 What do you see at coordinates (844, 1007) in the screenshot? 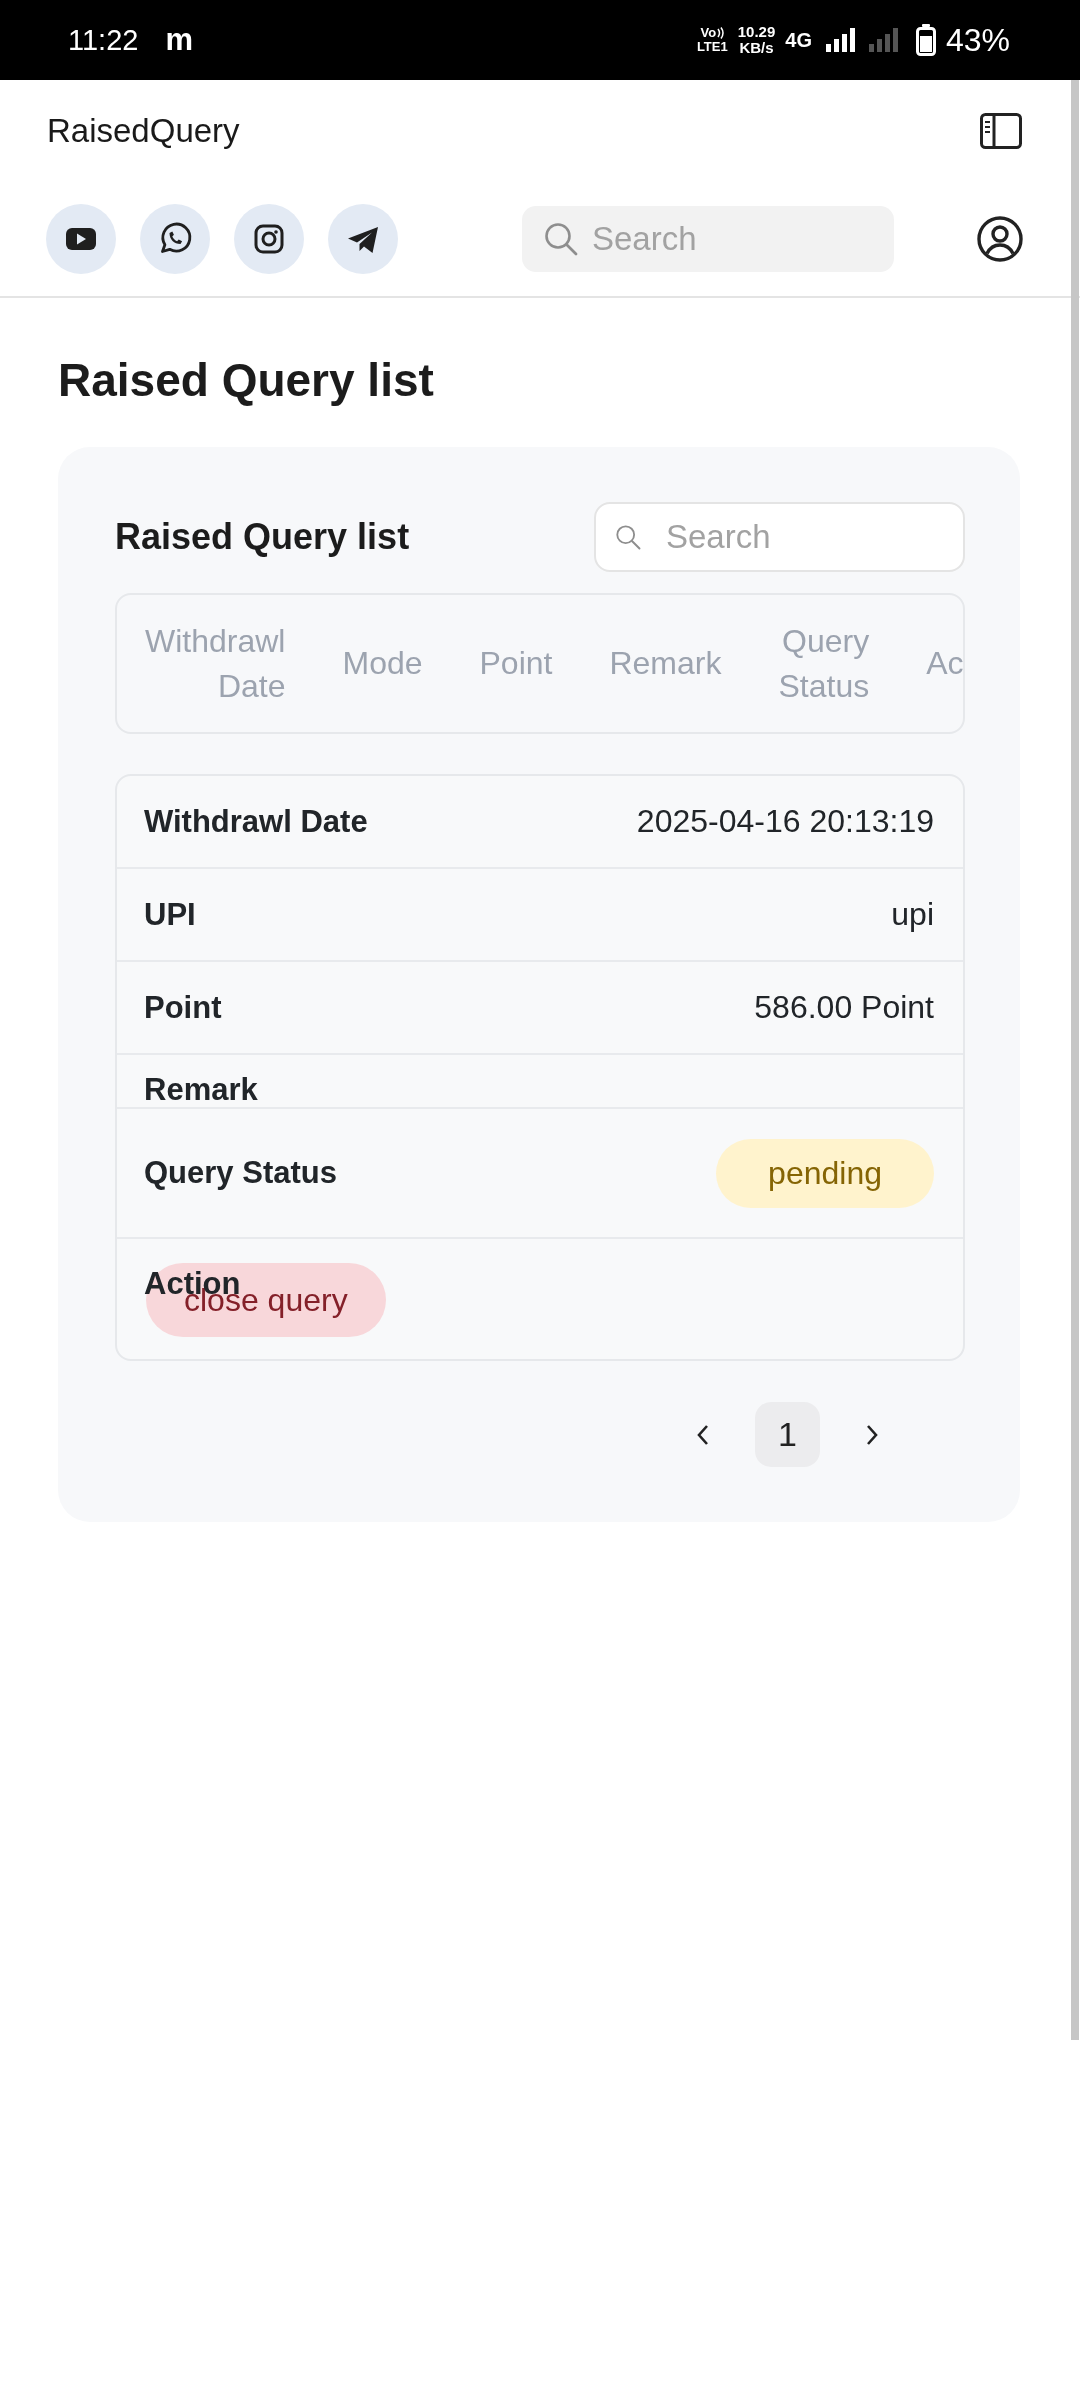
I see `field-value: 586.00 Point` at bounding box center [844, 1007].